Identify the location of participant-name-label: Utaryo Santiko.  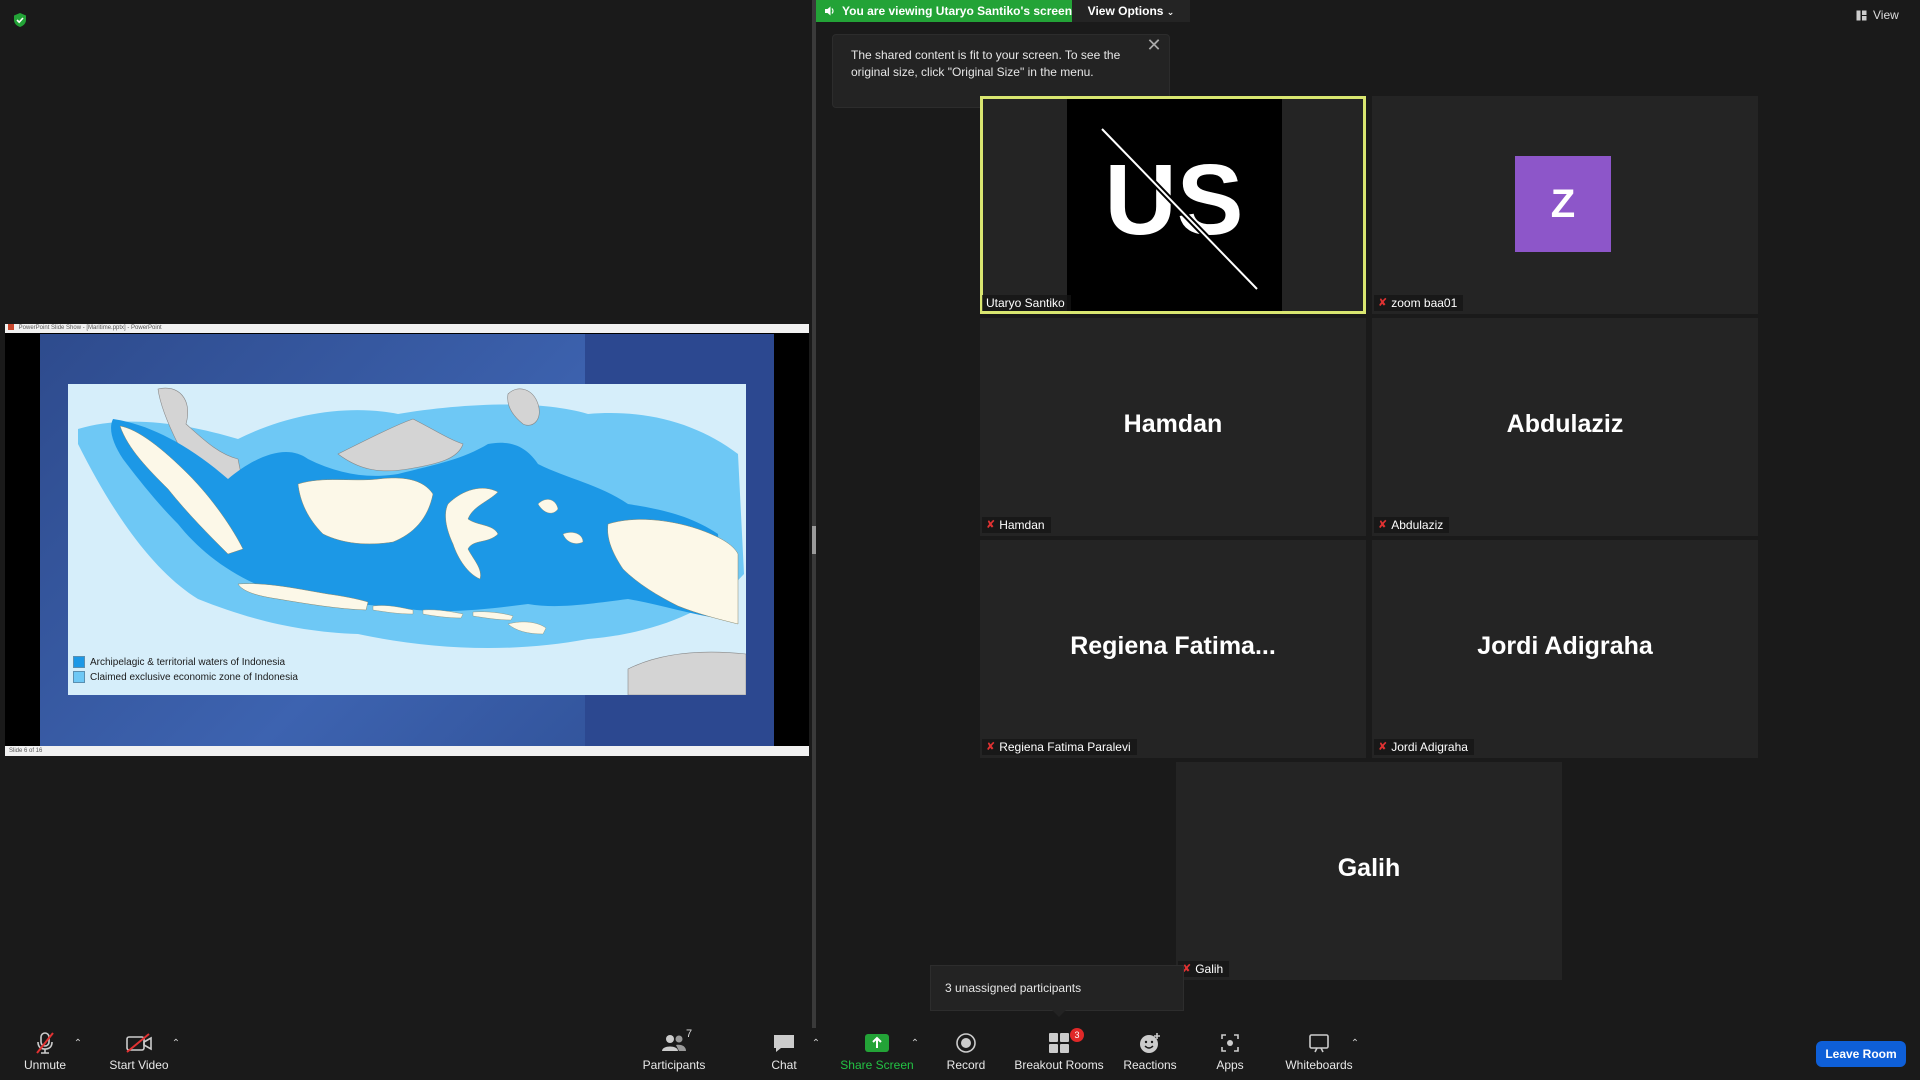
(1026, 303).